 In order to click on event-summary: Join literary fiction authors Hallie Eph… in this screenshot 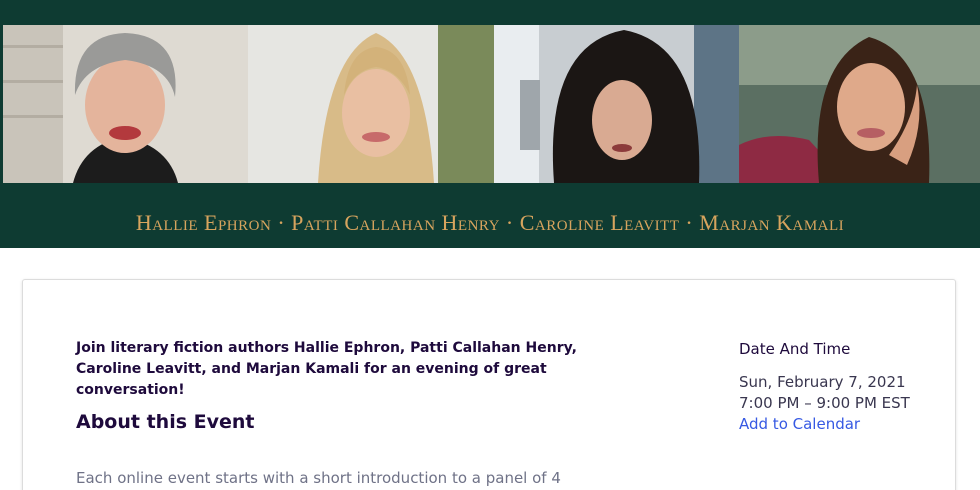, I will do `click(326, 369)`.